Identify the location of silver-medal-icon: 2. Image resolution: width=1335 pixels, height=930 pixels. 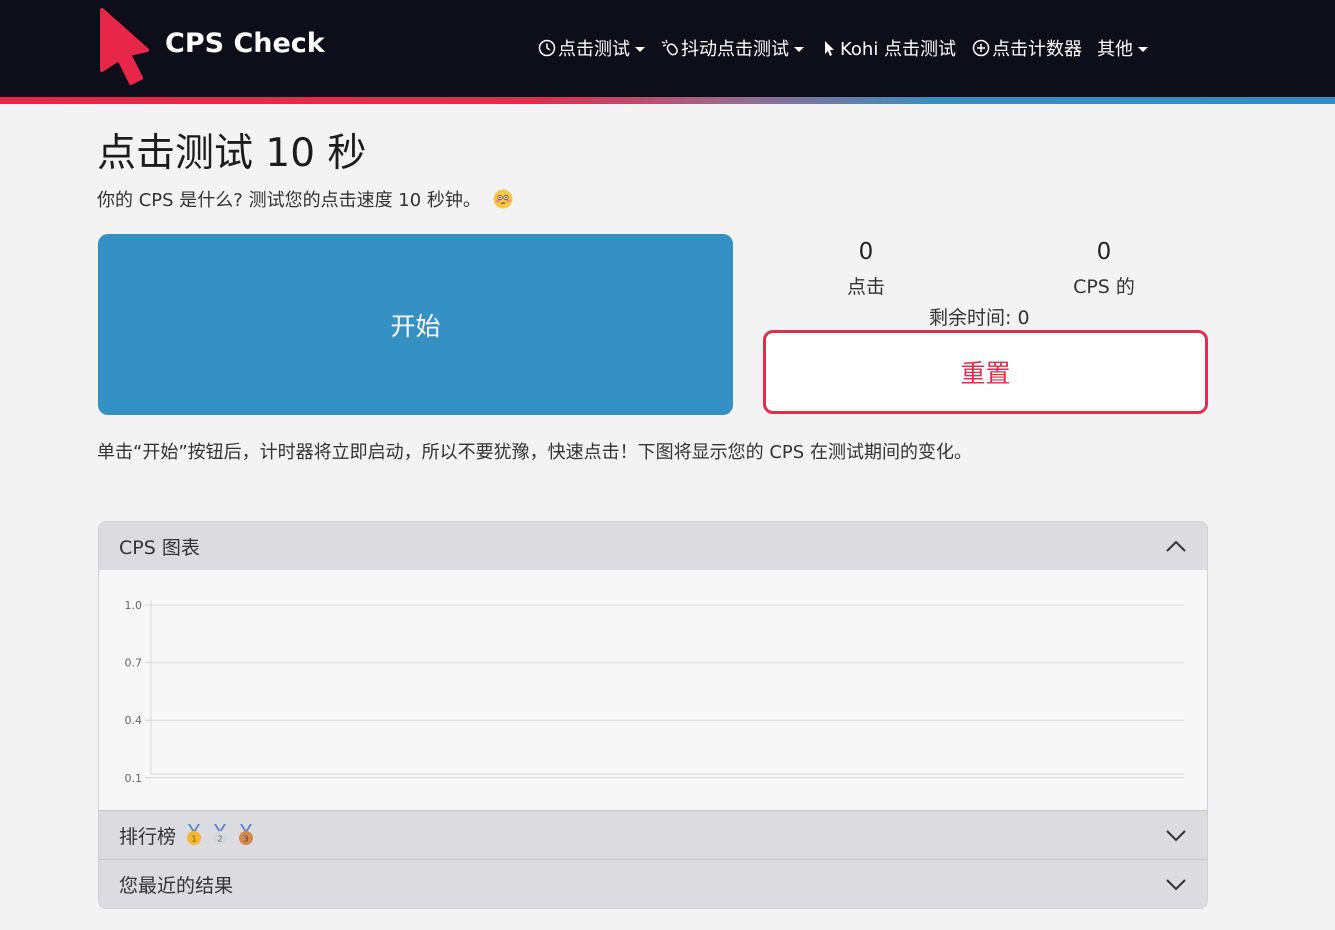
(220, 834).